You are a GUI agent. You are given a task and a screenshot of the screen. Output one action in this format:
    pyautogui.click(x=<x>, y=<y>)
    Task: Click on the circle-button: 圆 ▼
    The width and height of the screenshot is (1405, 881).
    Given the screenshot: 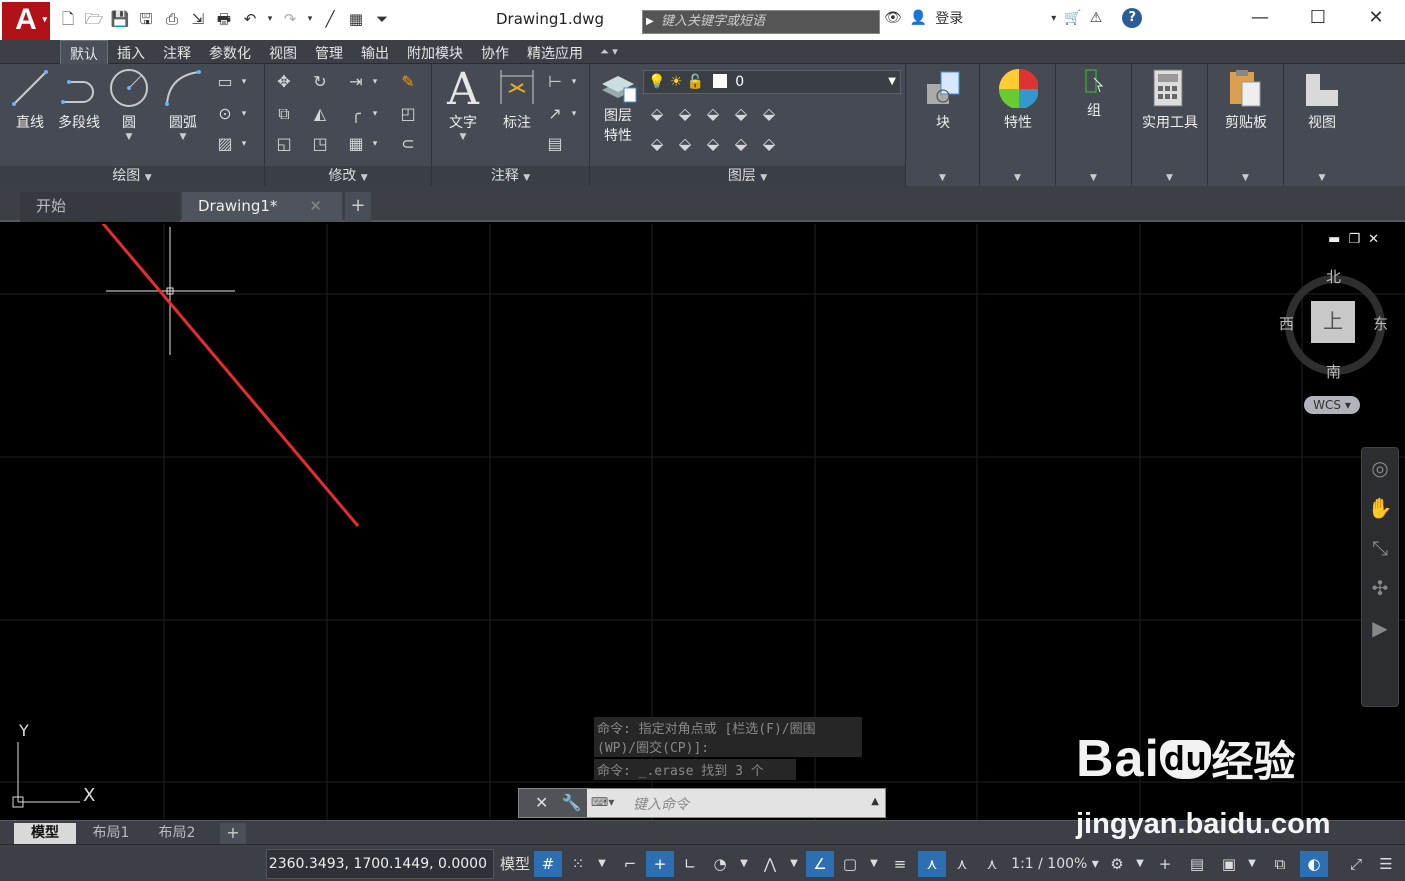 What is the action you would take?
    pyautogui.click(x=129, y=105)
    